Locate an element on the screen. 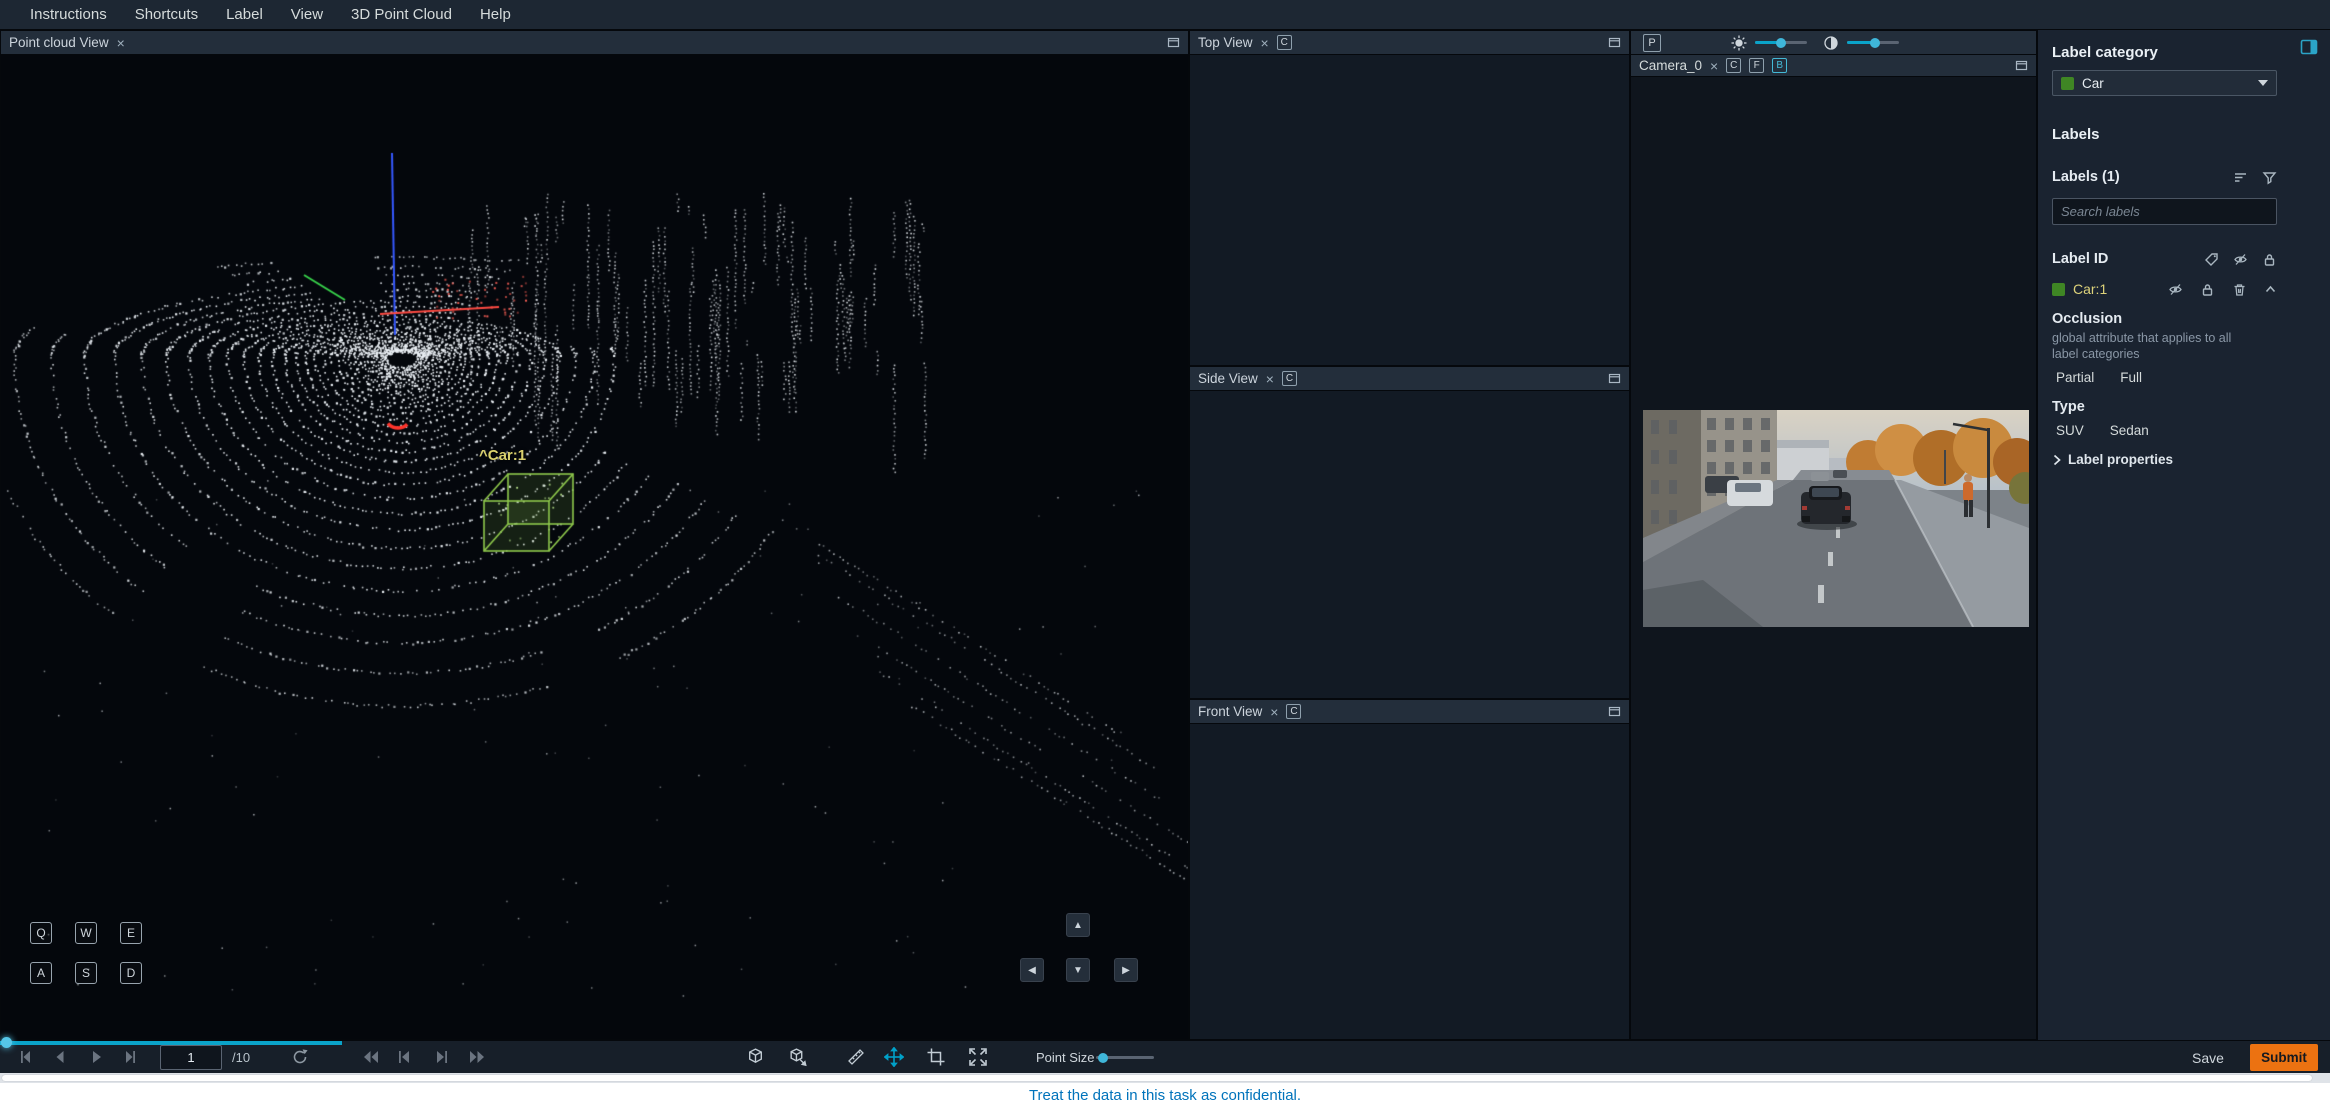  brightness-icon is located at coordinates (1739, 43).